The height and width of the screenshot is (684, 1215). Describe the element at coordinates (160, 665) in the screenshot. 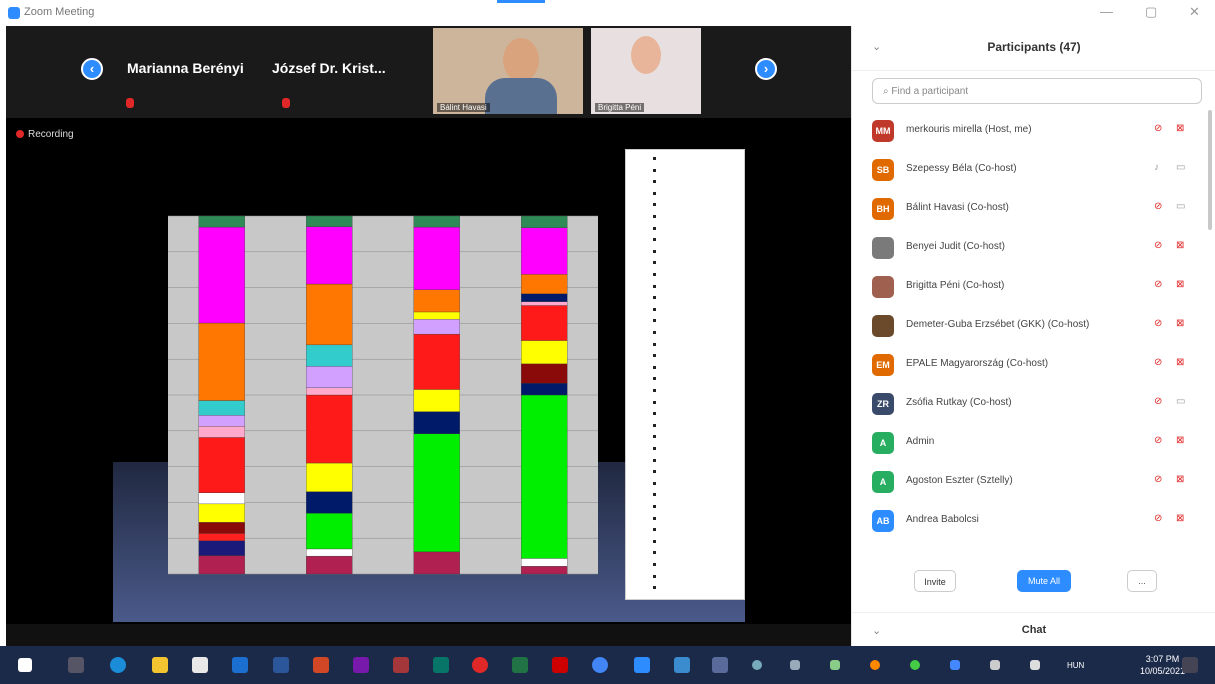

I see `file-explorer-icon` at that location.